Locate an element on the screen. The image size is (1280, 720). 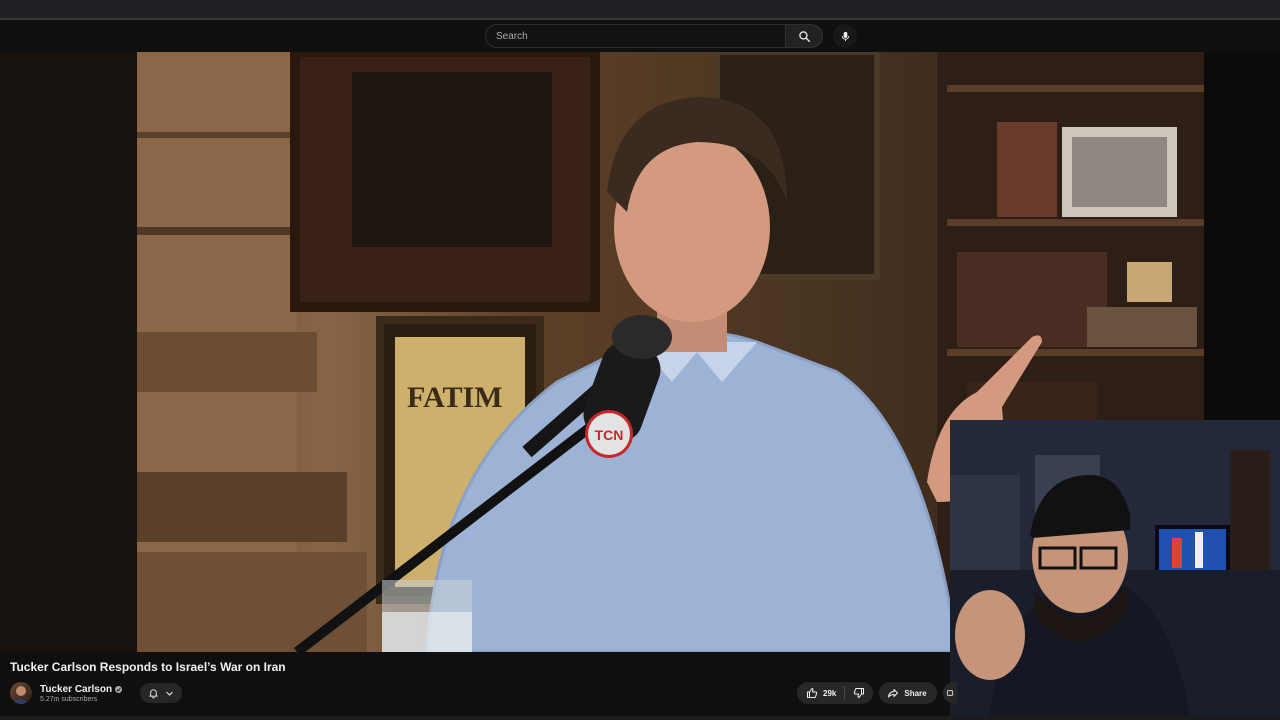
wall-frame-inner is located at coordinates (452, 159).